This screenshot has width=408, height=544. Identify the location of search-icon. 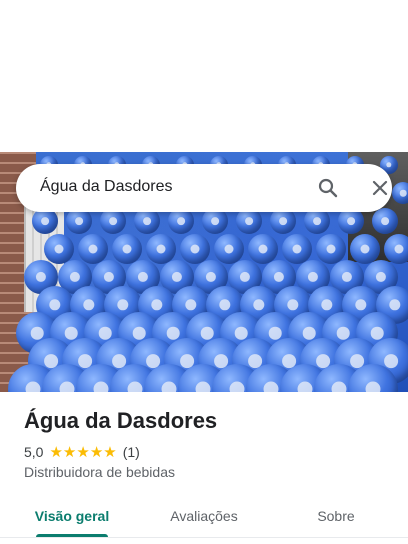
(328, 188).